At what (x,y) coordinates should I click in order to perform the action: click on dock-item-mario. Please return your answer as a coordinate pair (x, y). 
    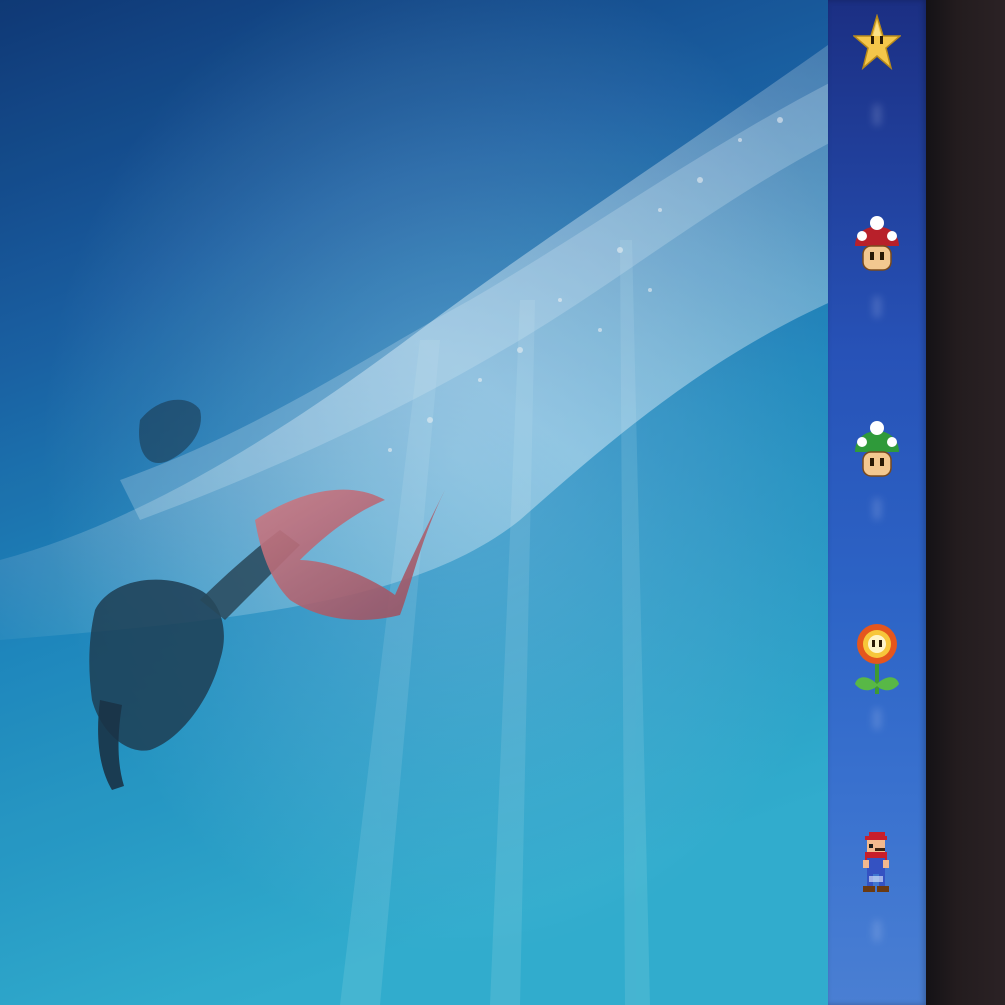
    Looking at the image, I should click on (877, 886).